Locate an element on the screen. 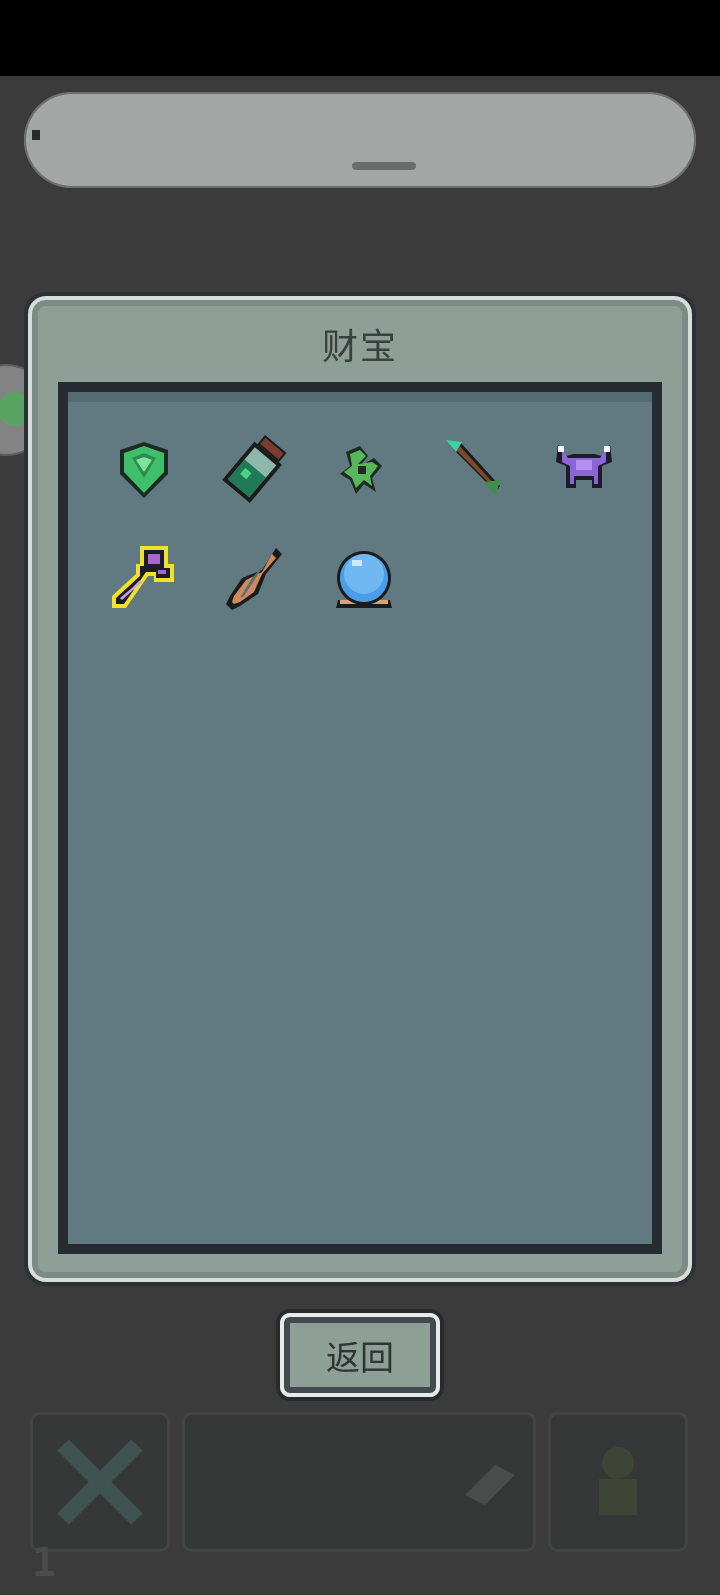 The width and height of the screenshot is (720, 1595). horned-armor-icon is located at coordinates (584, 466).